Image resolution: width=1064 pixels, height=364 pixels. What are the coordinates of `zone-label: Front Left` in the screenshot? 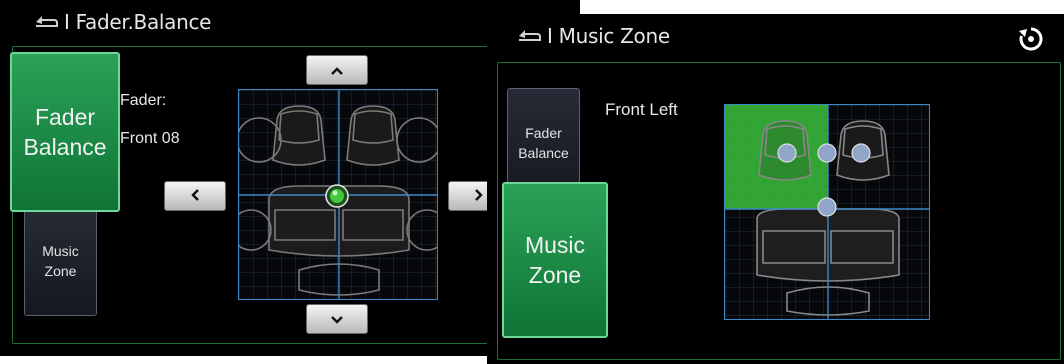 It's located at (641, 109).